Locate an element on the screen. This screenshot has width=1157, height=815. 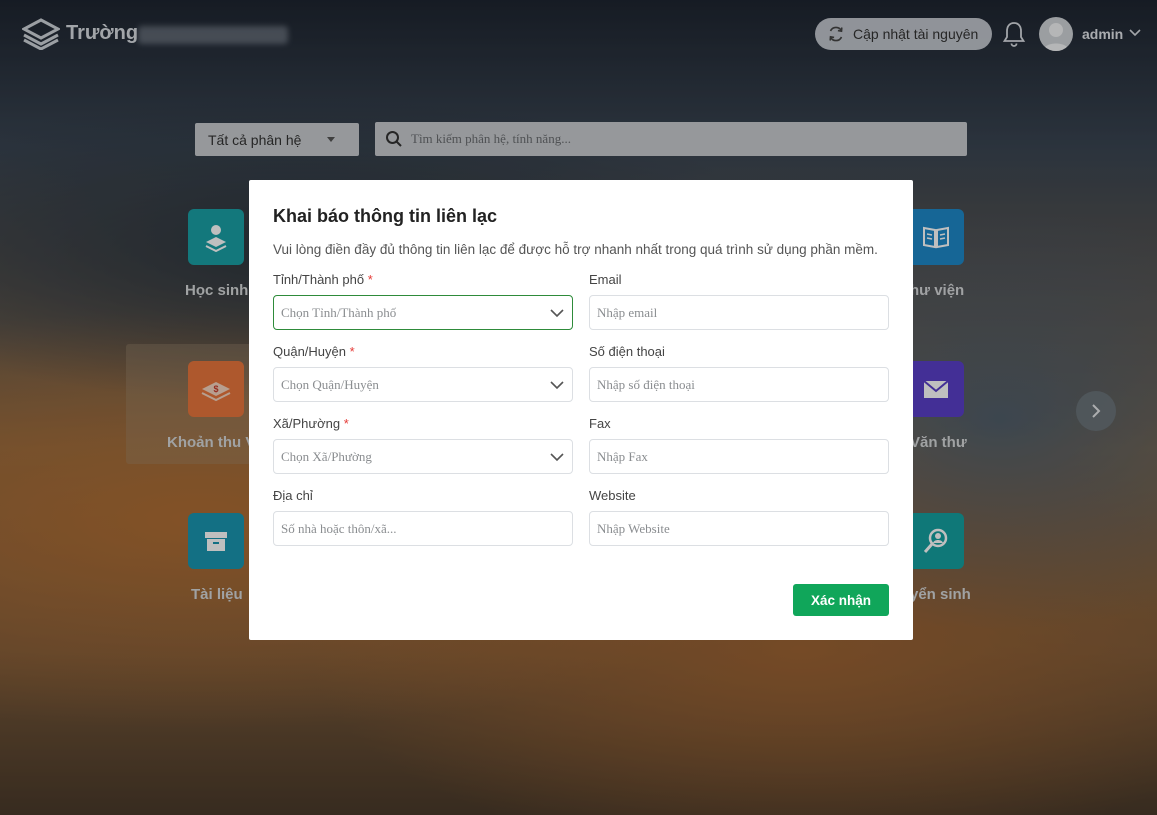
ward-select is located at coordinates (423, 456).